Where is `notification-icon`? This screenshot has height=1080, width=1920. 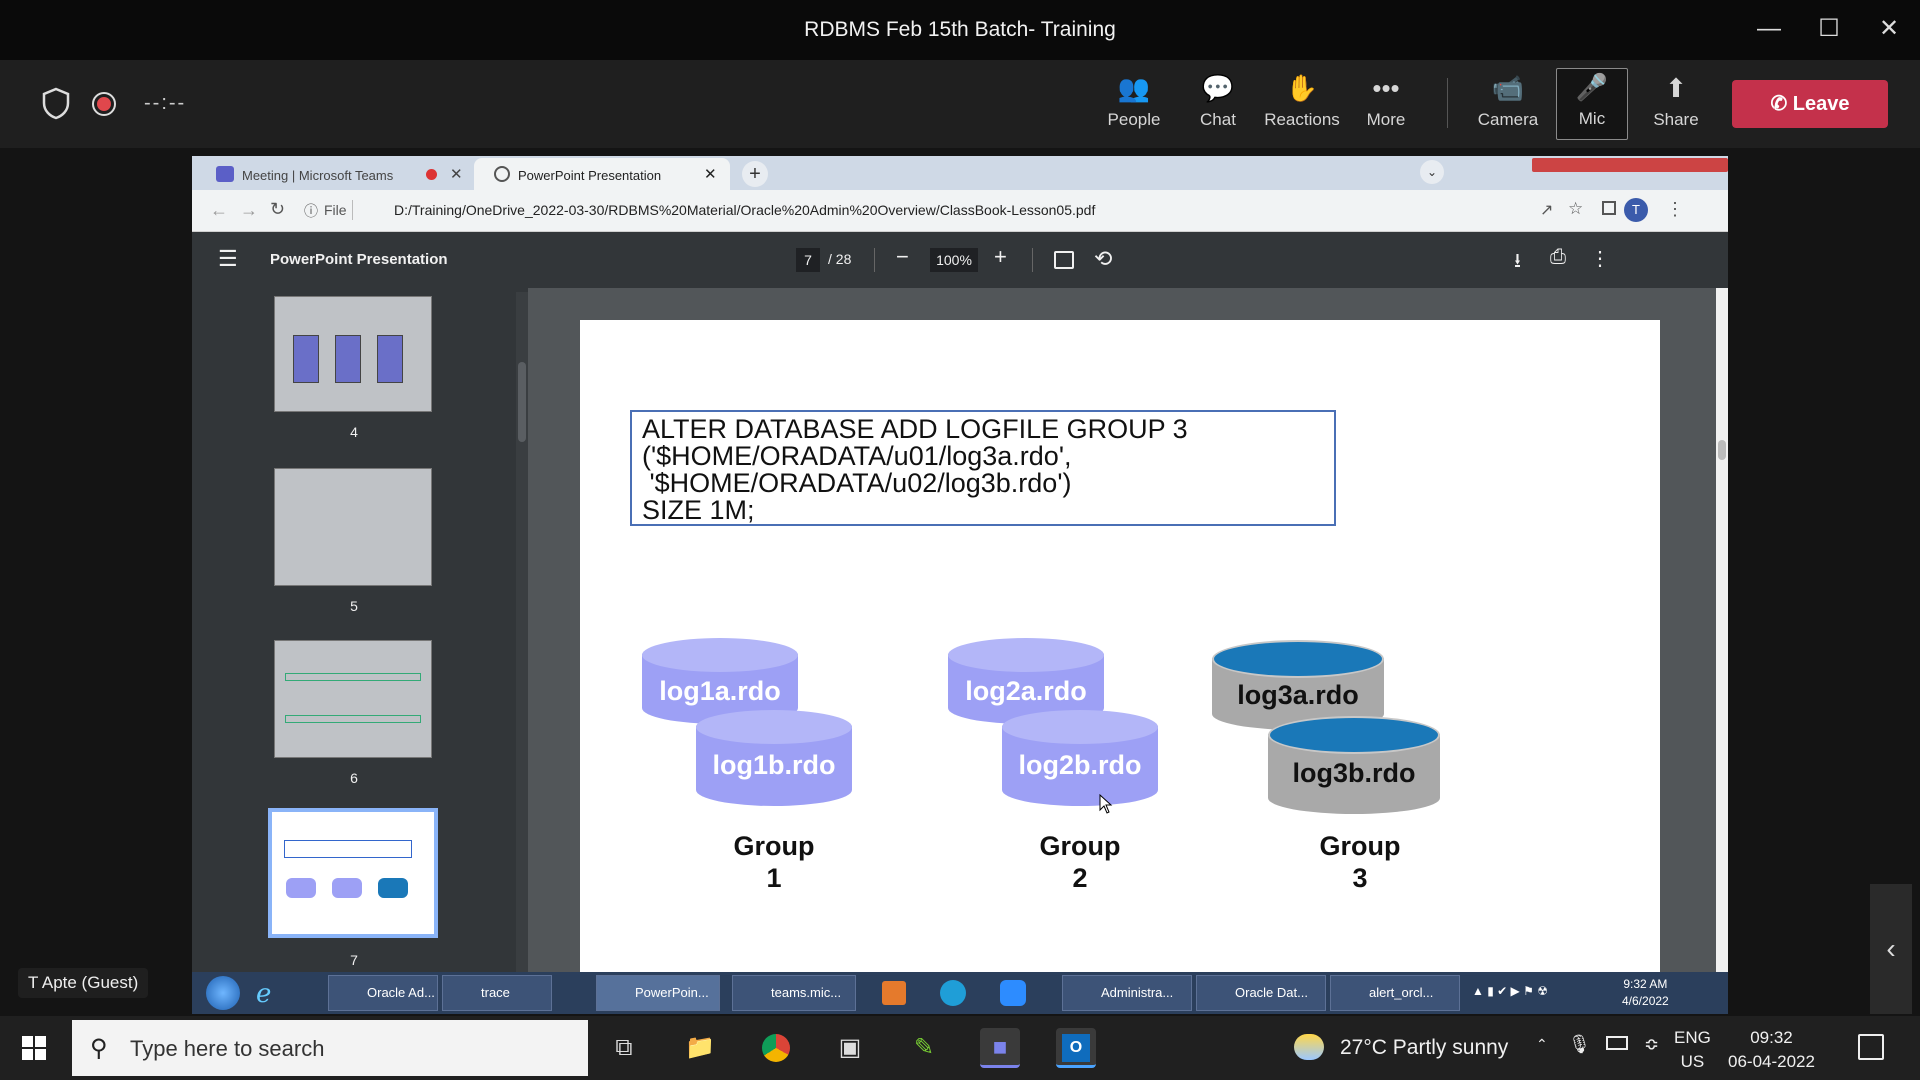 notification-icon is located at coordinates (1871, 1047).